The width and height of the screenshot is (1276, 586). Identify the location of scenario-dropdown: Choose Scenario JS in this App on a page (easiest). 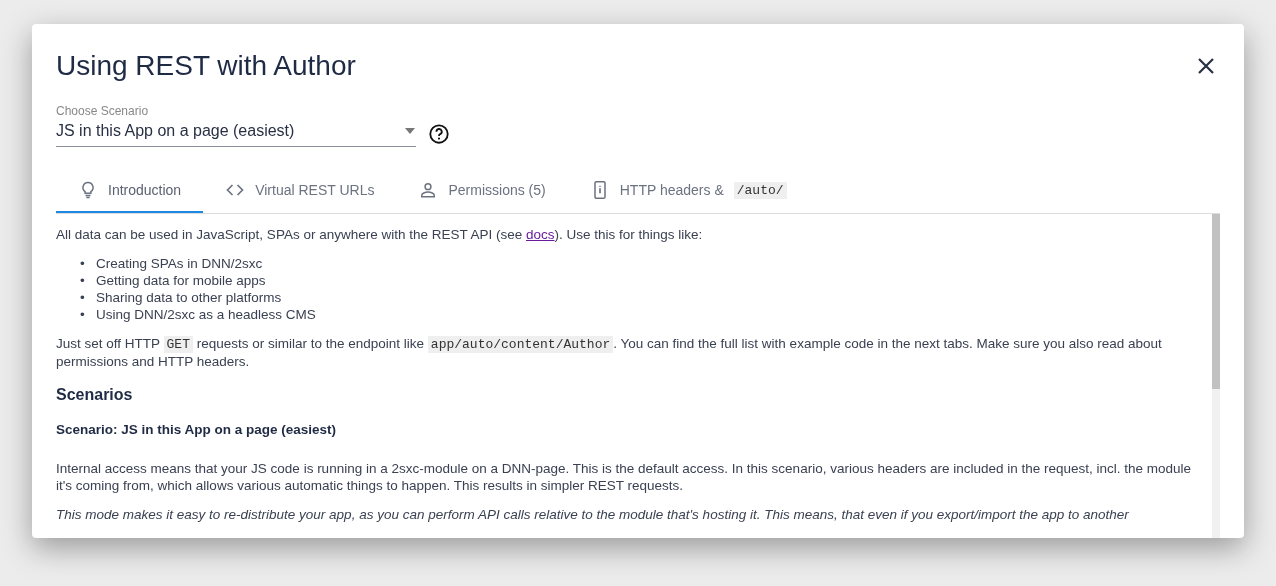
(236, 125).